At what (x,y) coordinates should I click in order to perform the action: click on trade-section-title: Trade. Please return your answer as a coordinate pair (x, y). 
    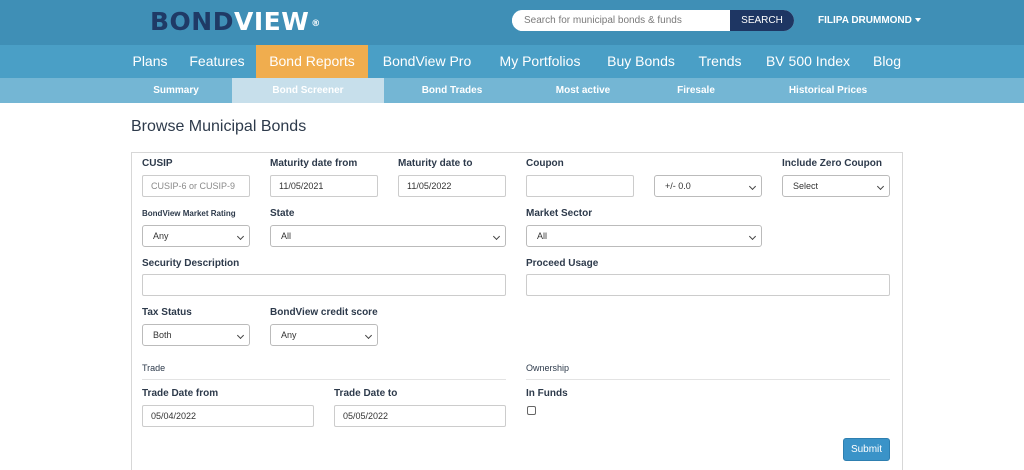
    Looking at the image, I should click on (154, 368).